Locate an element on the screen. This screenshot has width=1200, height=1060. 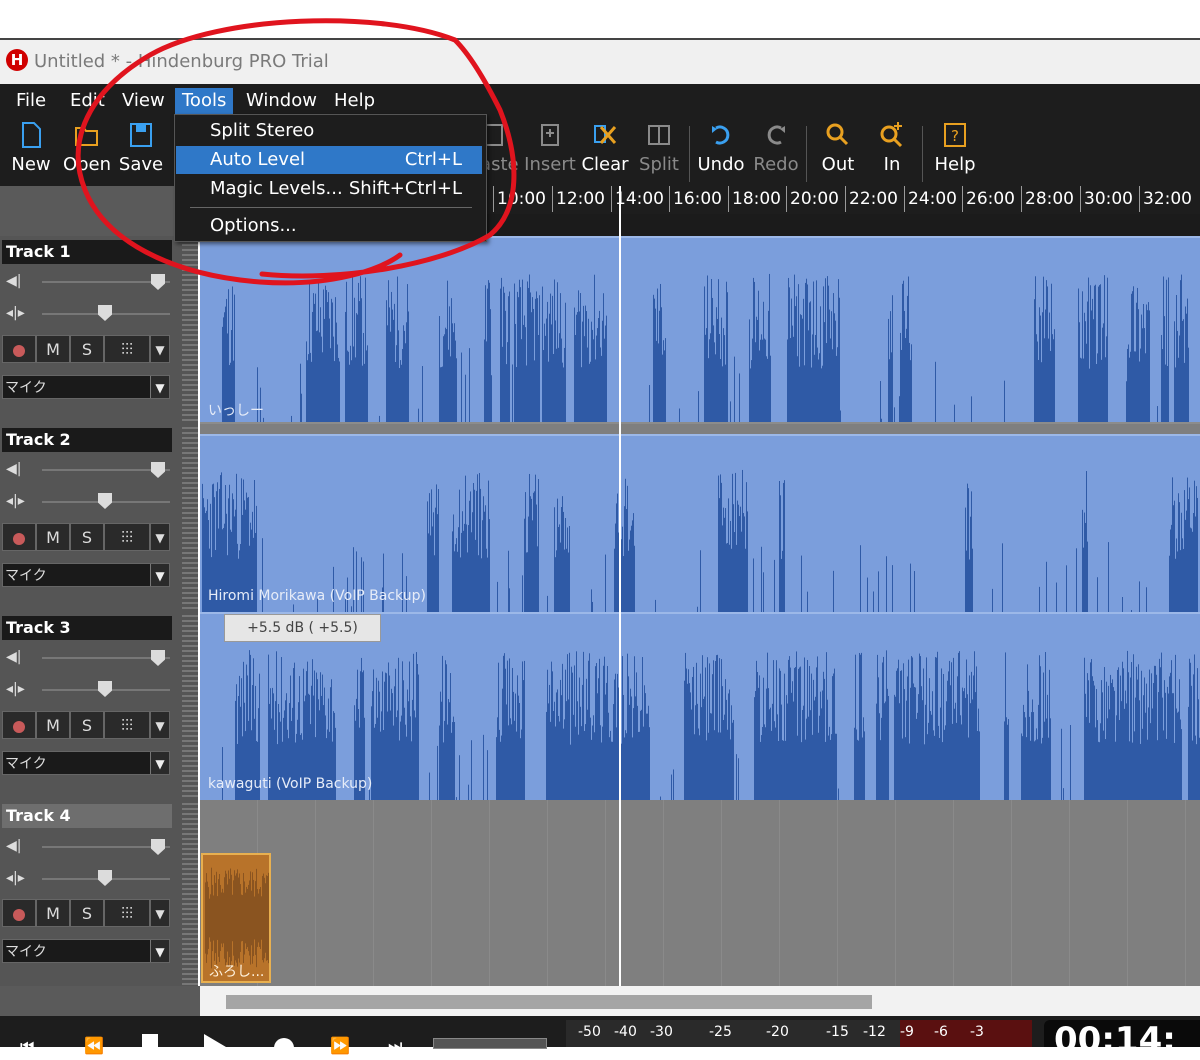
play-icon is located at coordinates (215, 1047).